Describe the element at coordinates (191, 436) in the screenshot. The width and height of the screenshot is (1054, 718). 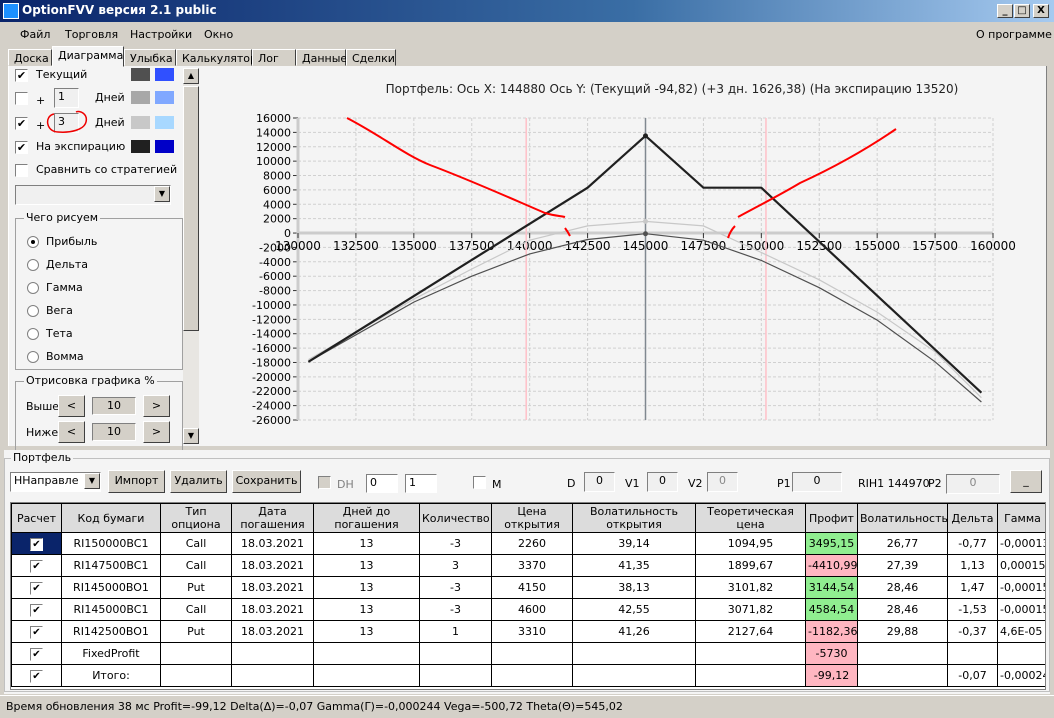
I see `scroll-down-icon: ▼` at that location.